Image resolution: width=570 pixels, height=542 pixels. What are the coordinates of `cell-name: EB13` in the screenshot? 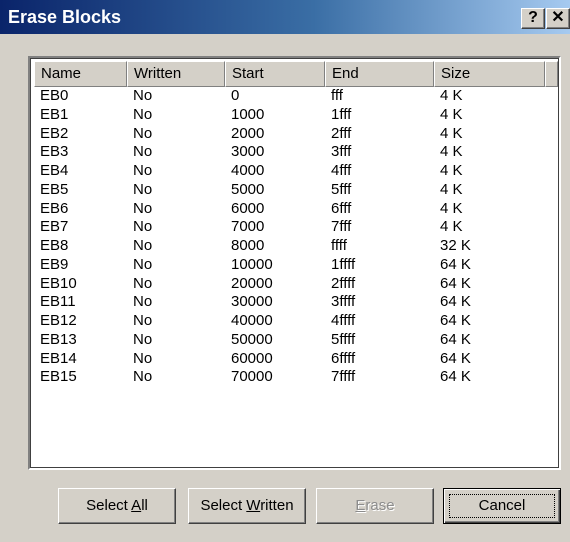 It's located at (58, 339).